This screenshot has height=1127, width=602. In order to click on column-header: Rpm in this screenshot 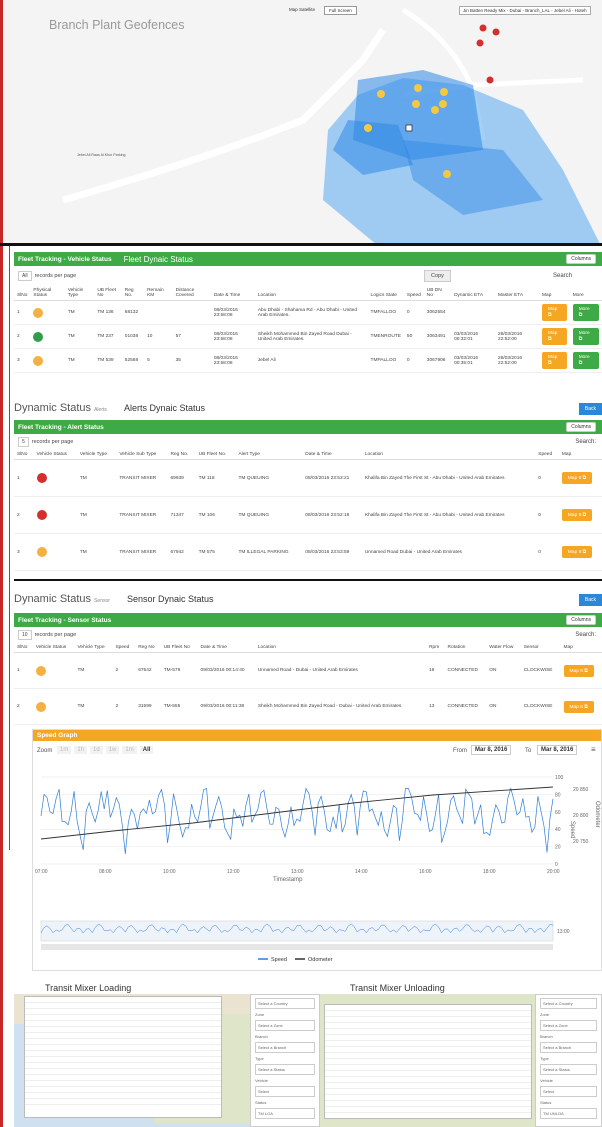, I will do `click(435, 648)`.